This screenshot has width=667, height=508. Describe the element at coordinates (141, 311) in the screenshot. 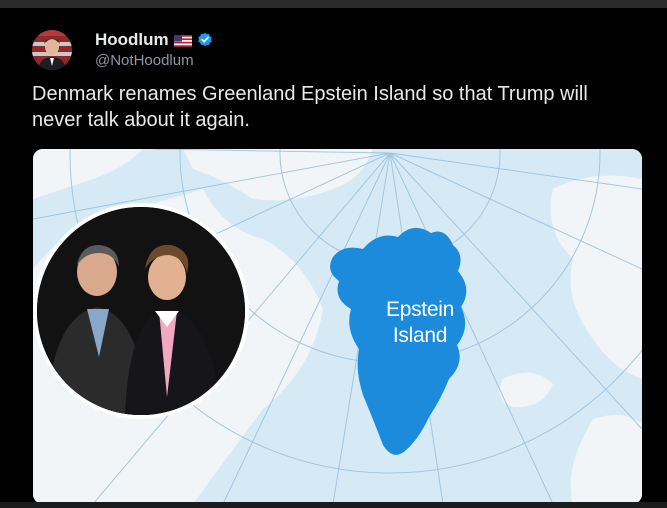

I see `inset-photo` at that location.